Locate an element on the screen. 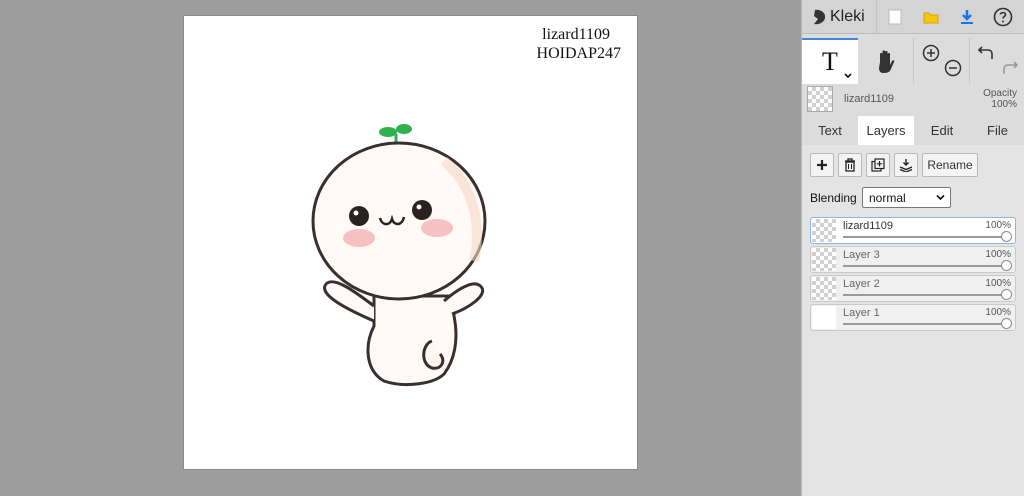 Image resolution: width=1024 pixels, height=496 pixels. merge-down-icon is located at coordinates (906, 165).